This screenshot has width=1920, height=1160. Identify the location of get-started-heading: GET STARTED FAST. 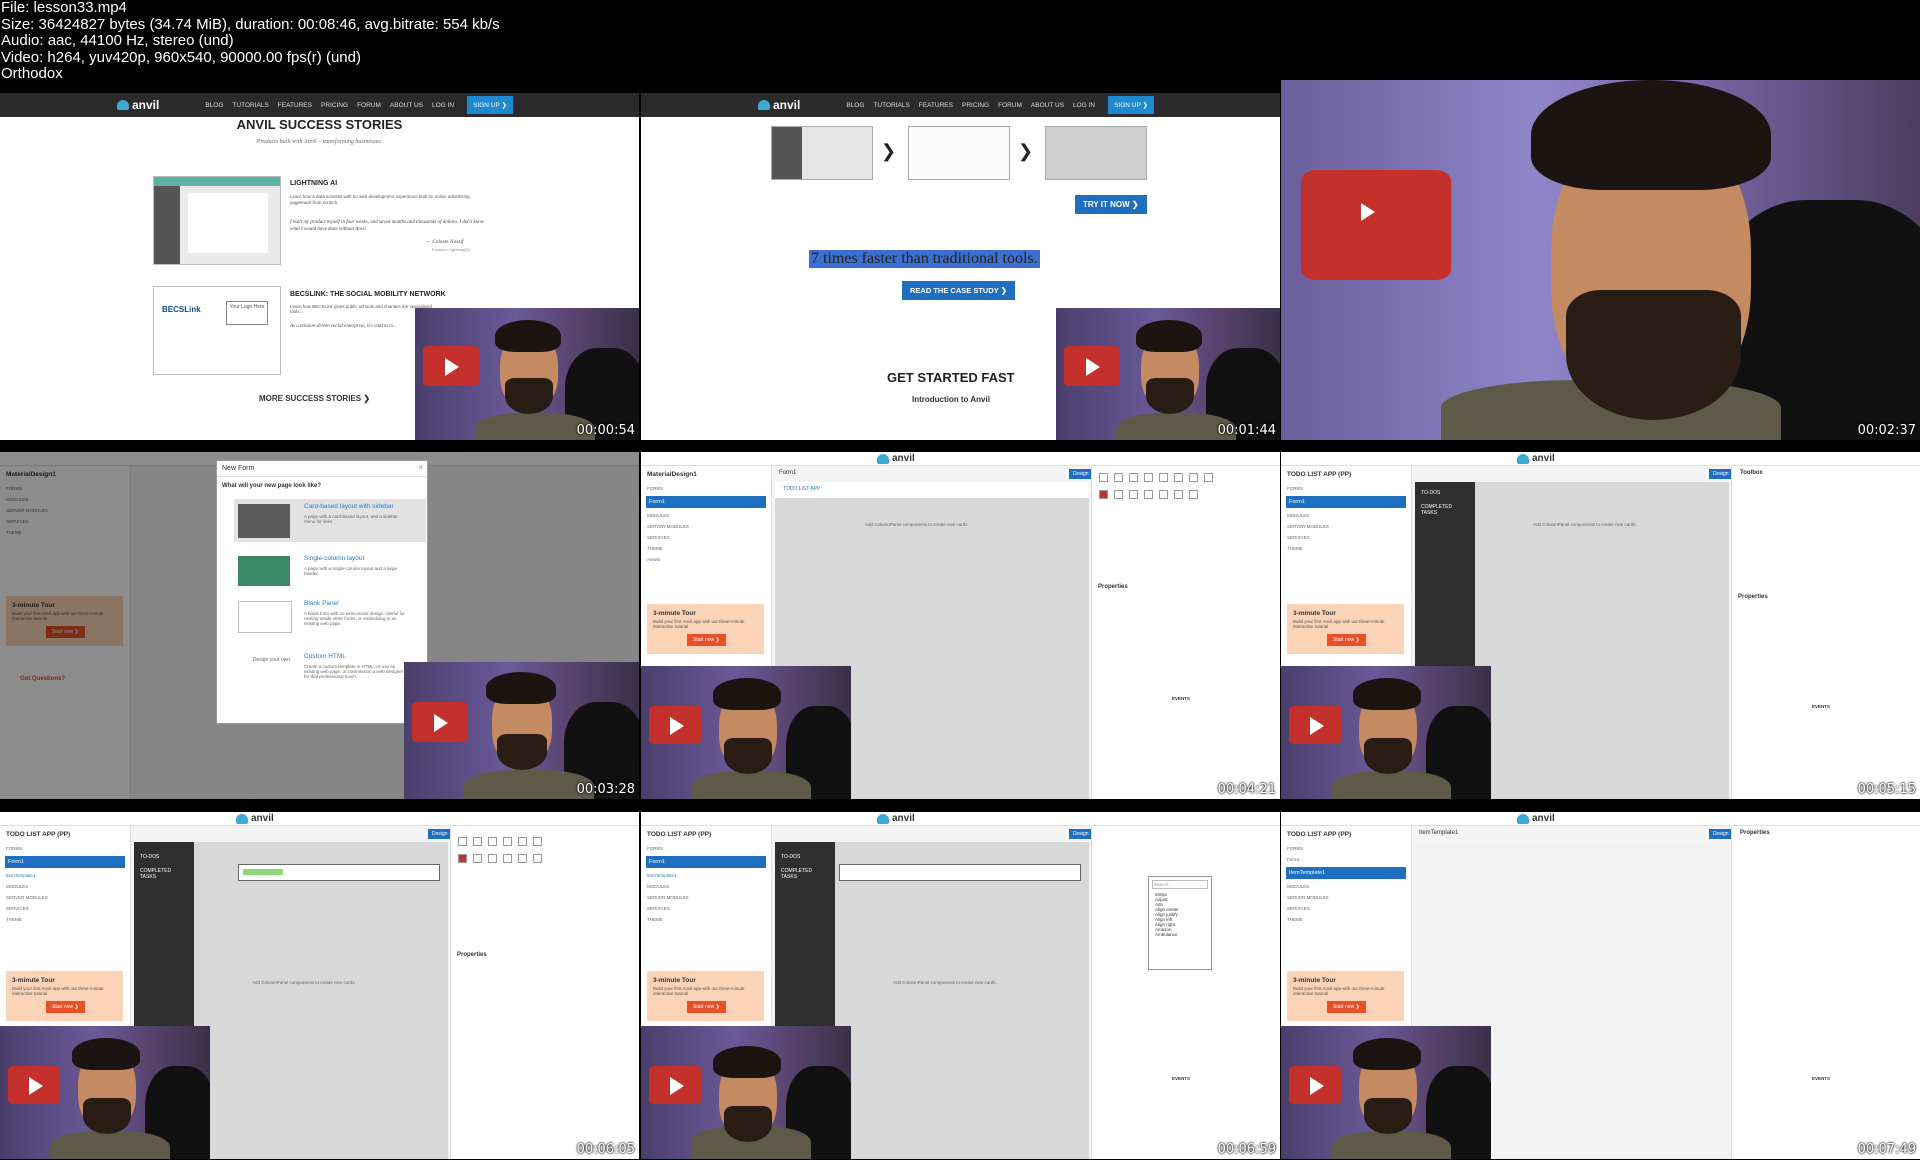
(951, 377).